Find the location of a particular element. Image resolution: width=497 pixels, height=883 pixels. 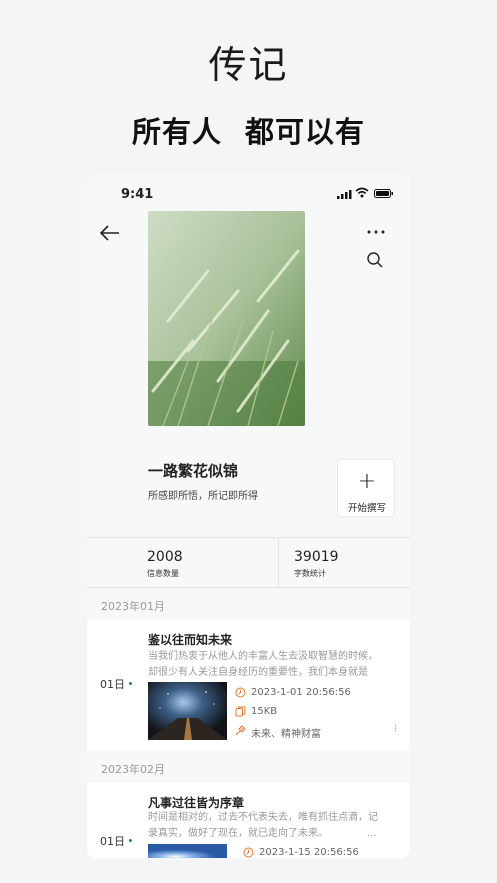

month-header: 2023年01月 is located at coordinates (133, 606).